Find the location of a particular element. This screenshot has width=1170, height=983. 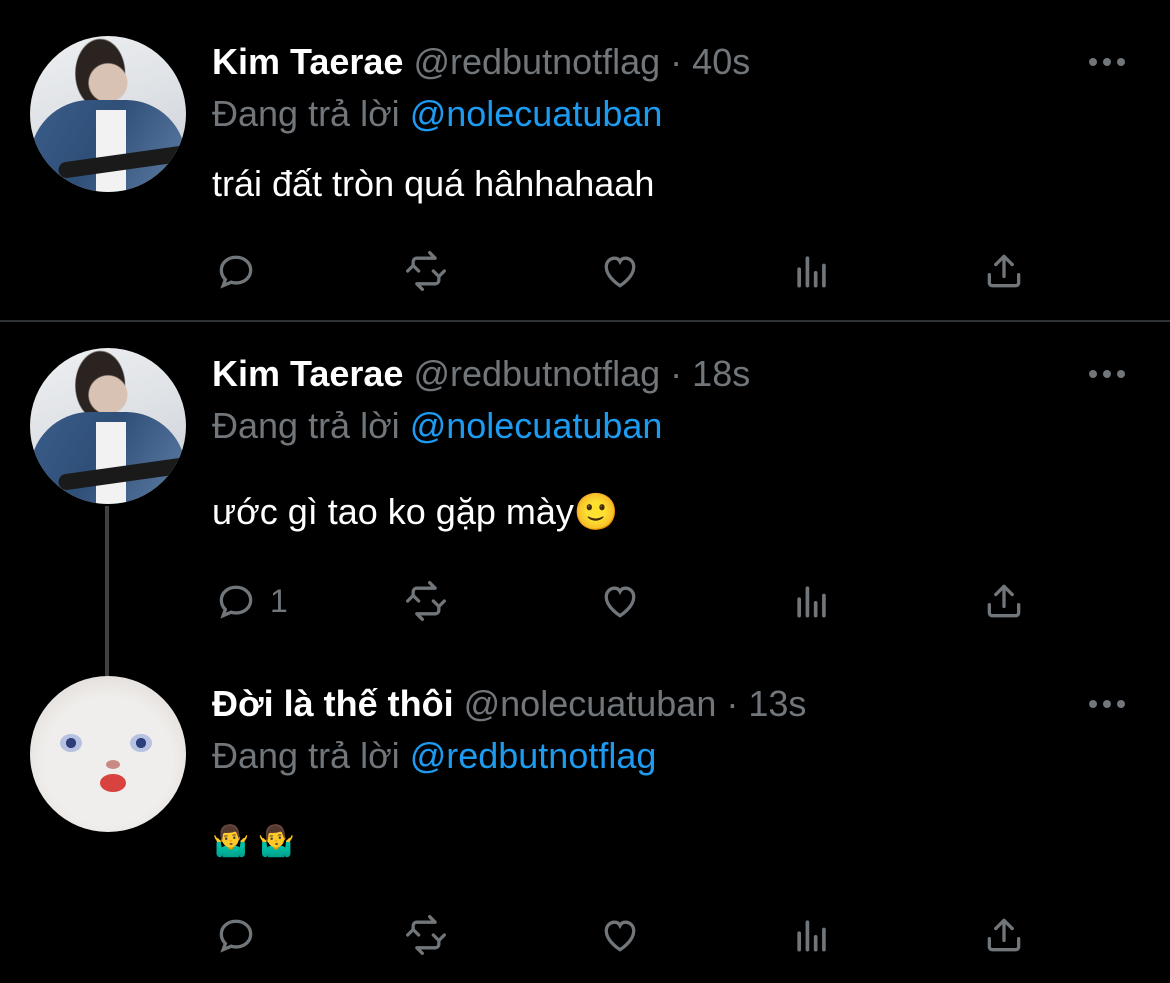

display-name: Đời là thế thôi is located at coordinates (333, 703).